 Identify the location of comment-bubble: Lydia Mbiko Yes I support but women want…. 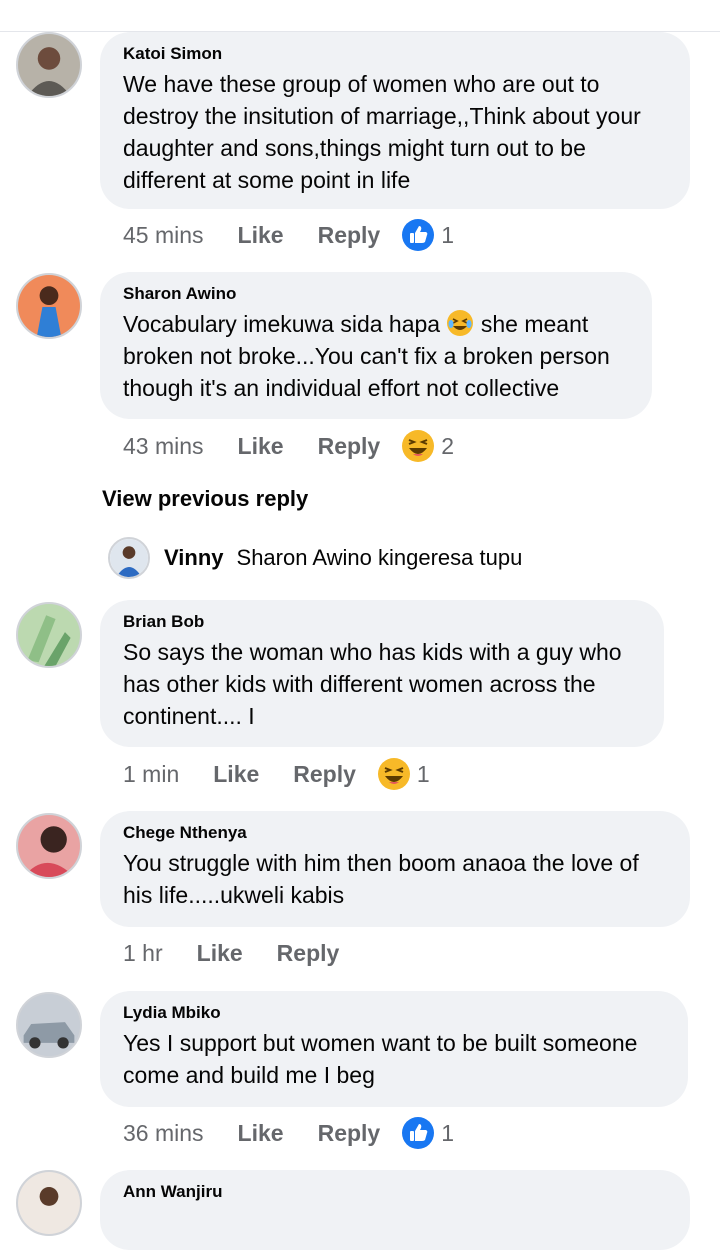
(394, 1049).